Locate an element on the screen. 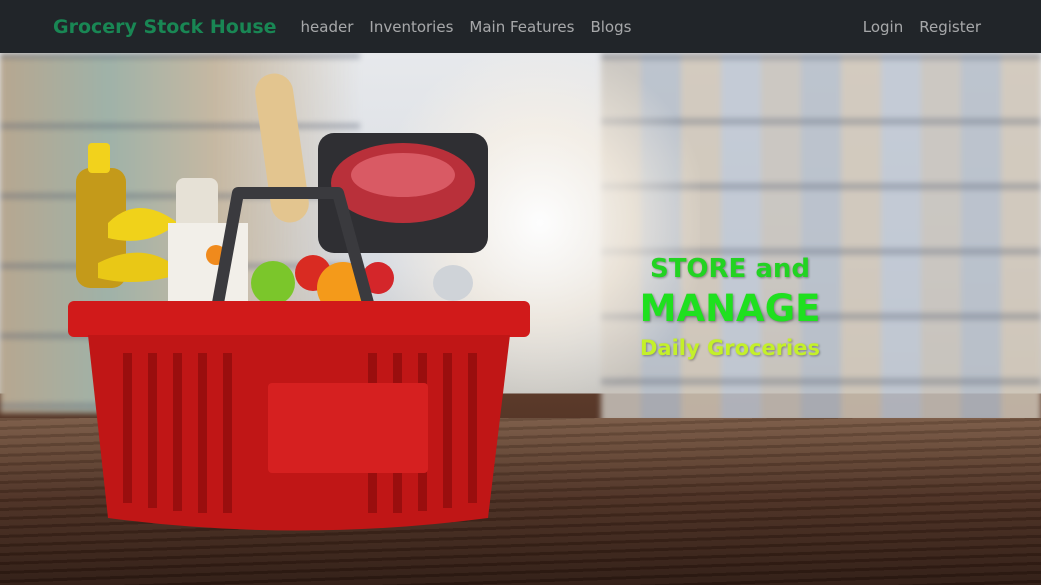 The image size is (1041, 585). tagline-store: STORE and is located at coordinates (730, 269).